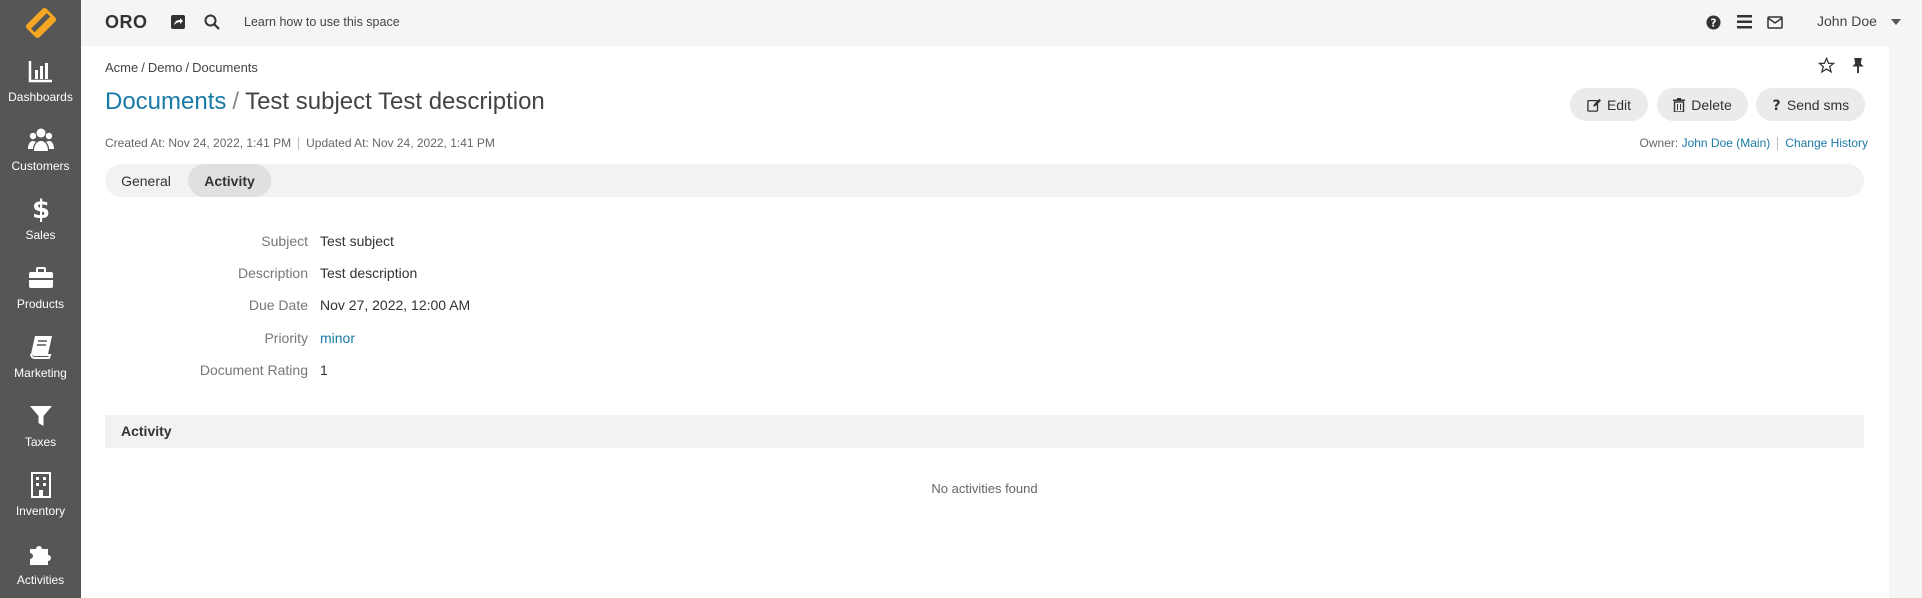  I want to click on briefcase-icon, so click(40, 277).